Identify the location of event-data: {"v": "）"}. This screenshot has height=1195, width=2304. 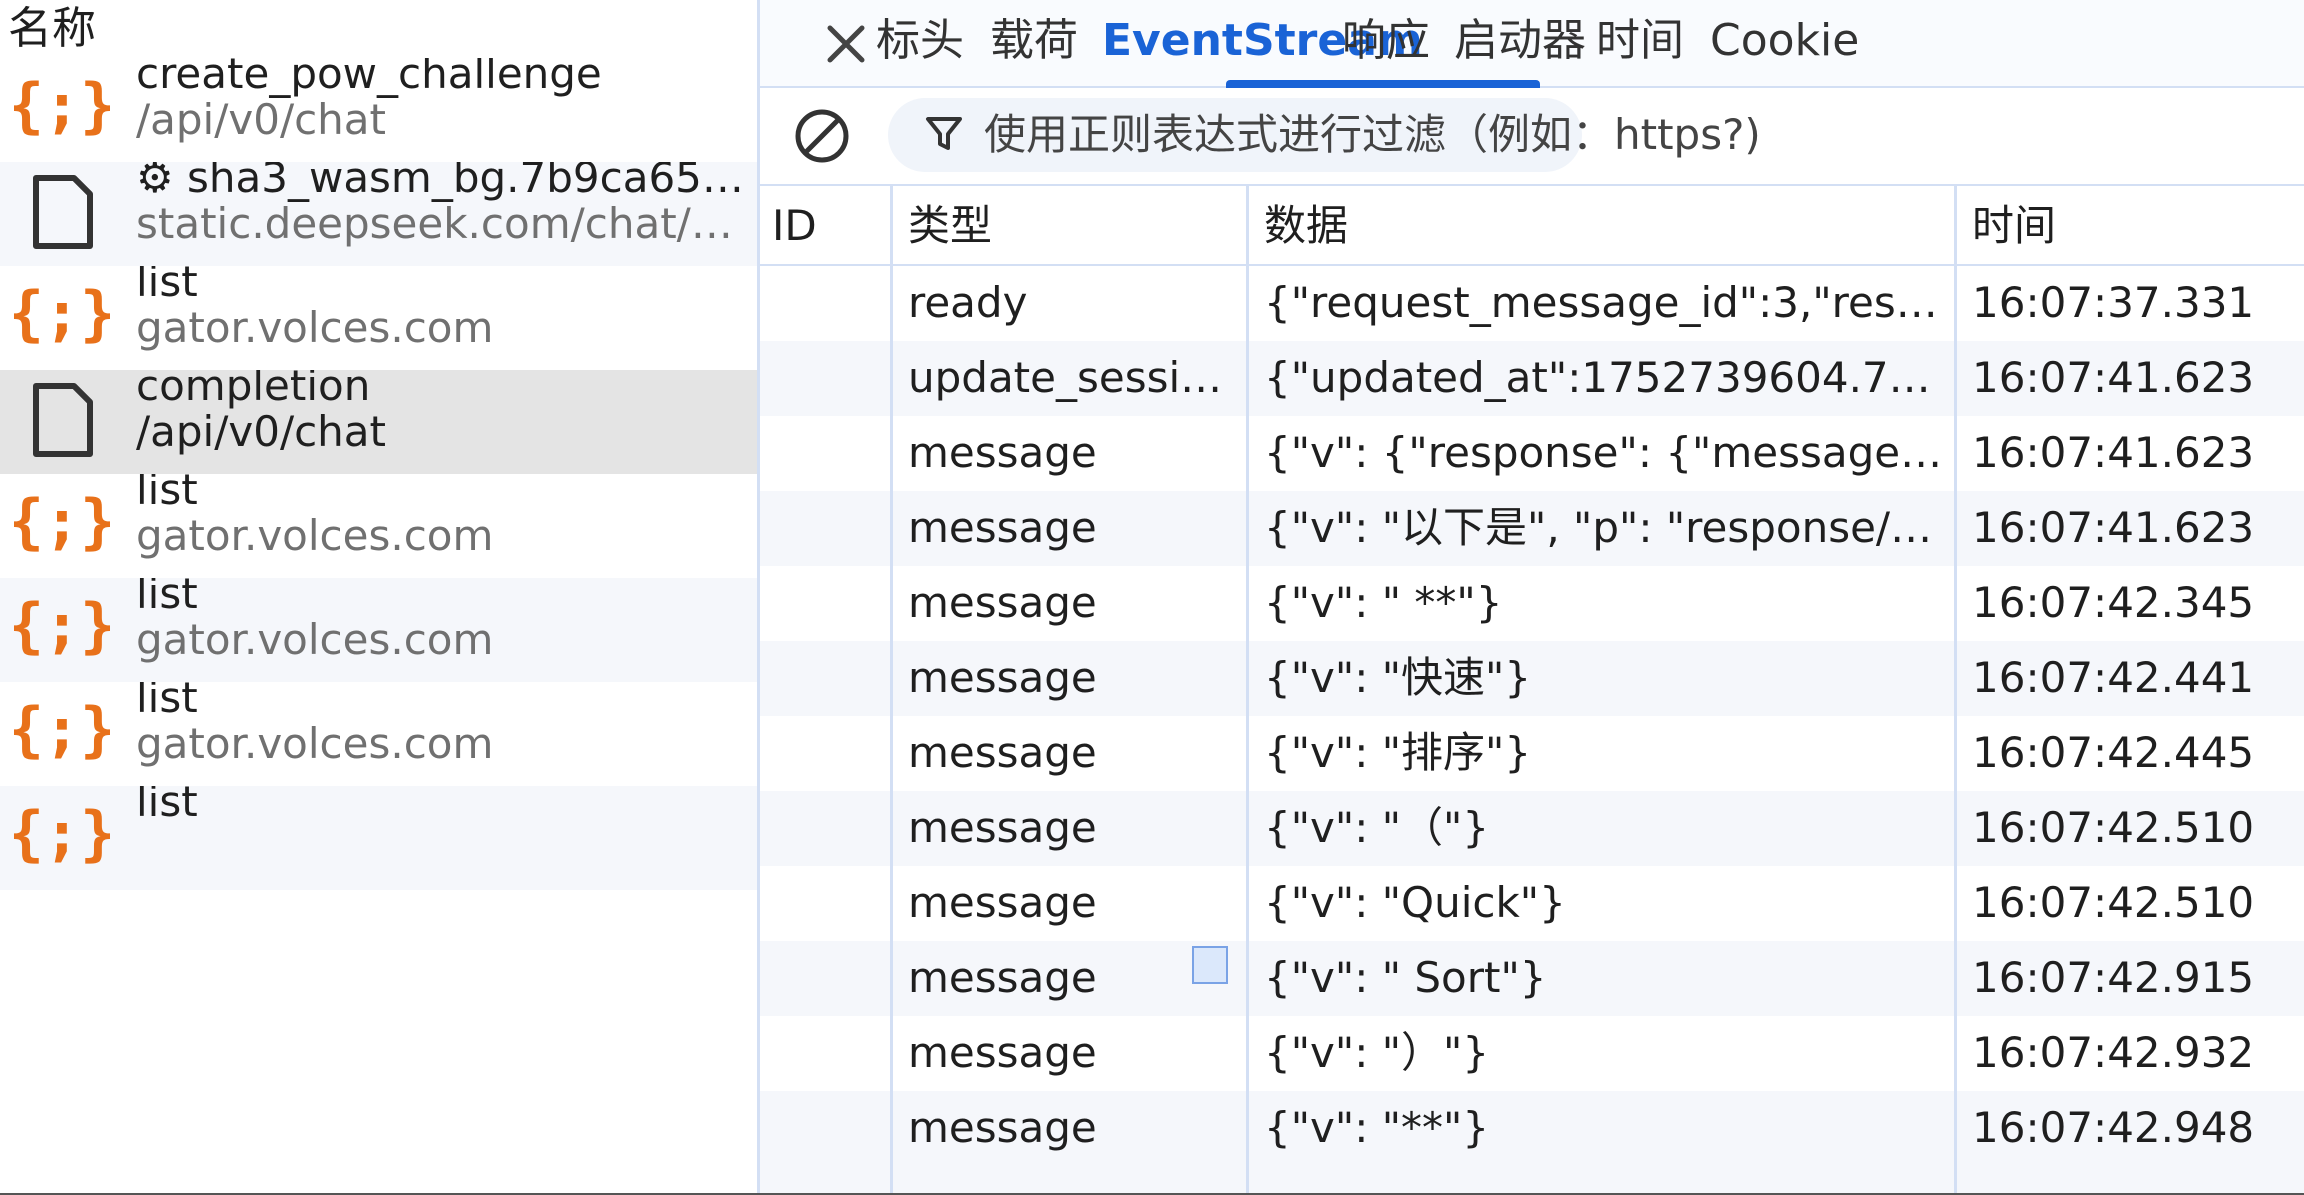
(1377, 1052).